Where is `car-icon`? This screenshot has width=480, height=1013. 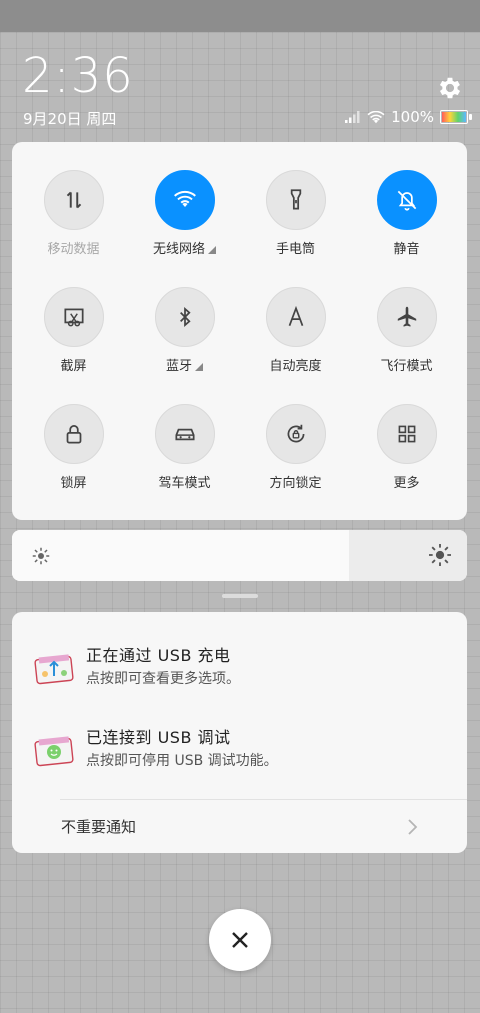
car-icon is located at coordinates (184, 434).